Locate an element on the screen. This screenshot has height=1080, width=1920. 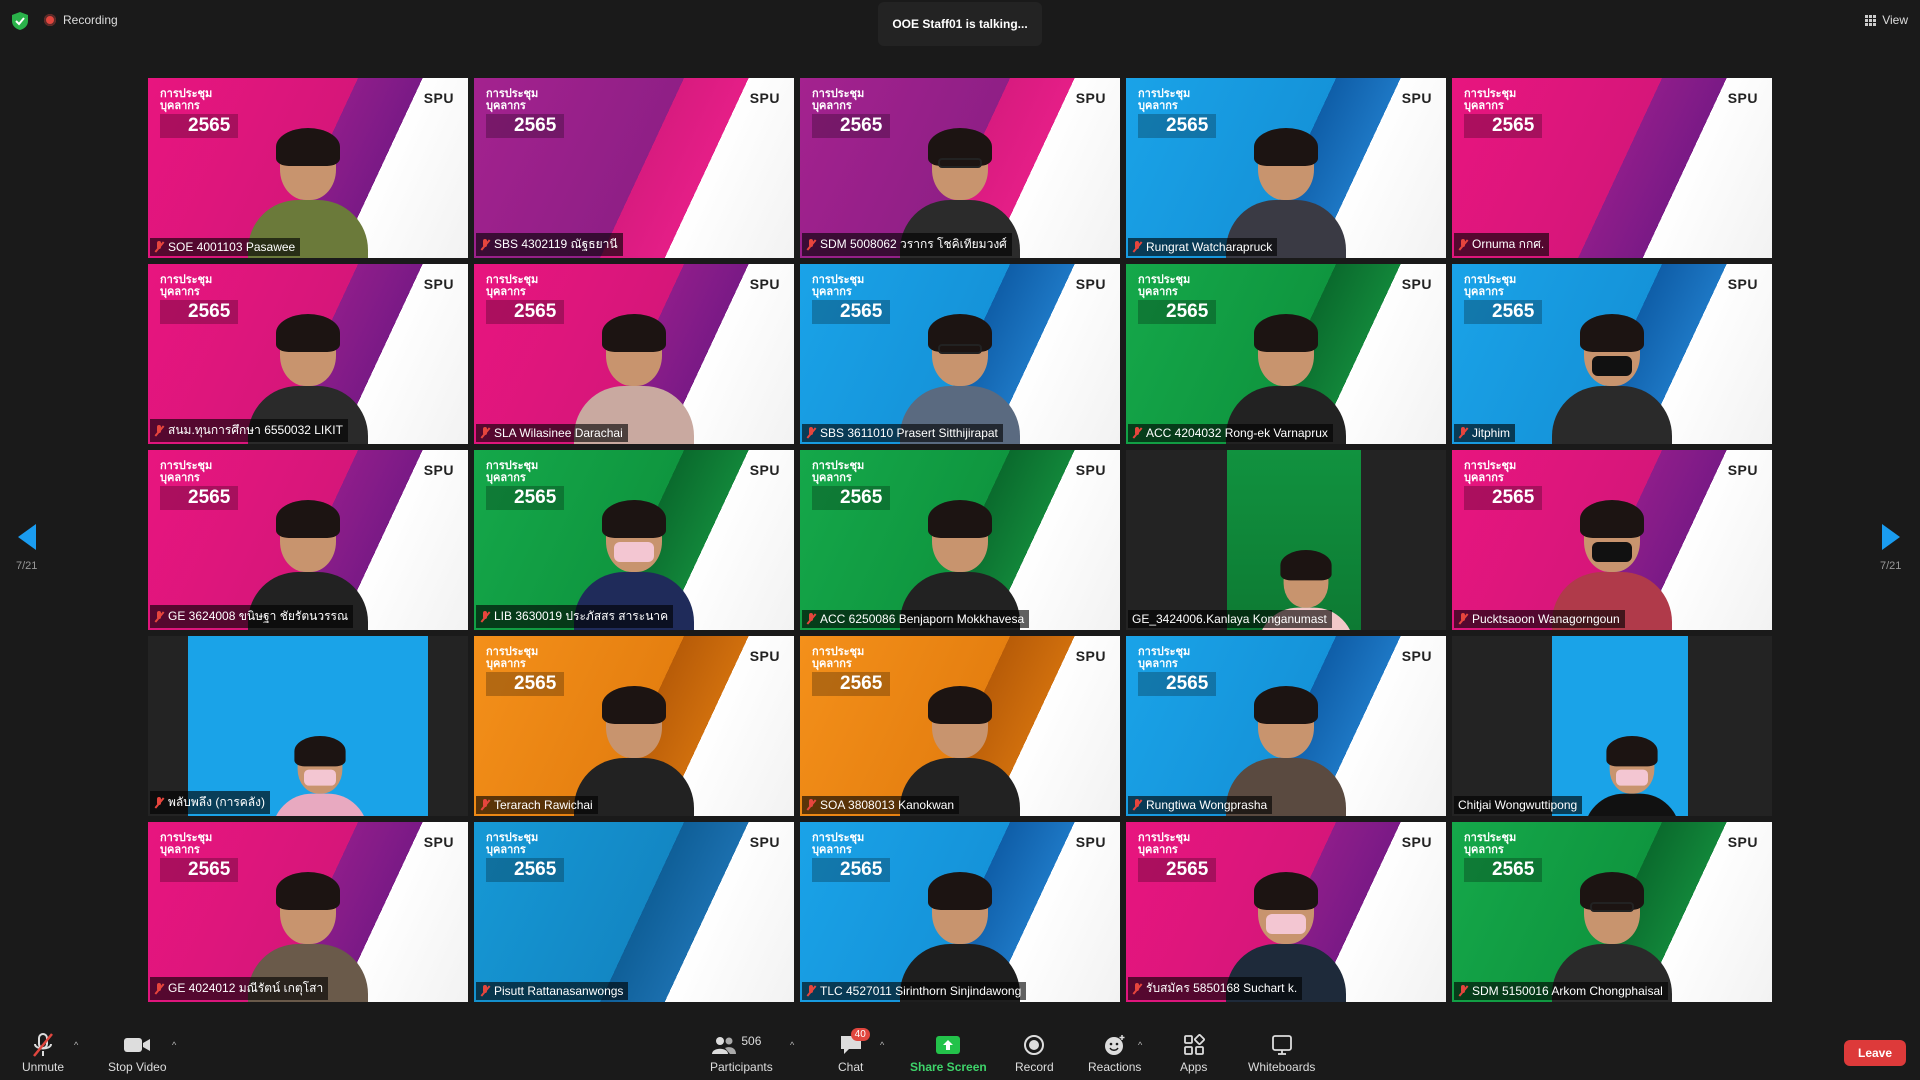
chat-button: 40 Chat is located at coordinates (854, 1051).